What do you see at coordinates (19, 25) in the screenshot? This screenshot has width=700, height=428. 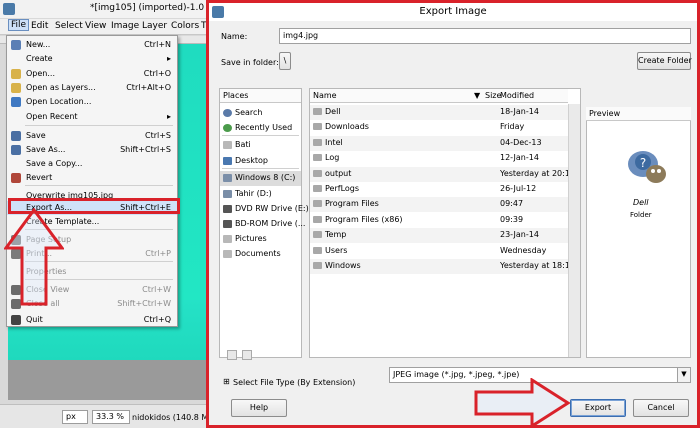 I see `menu-file: File` at bounding box center [19, 25].